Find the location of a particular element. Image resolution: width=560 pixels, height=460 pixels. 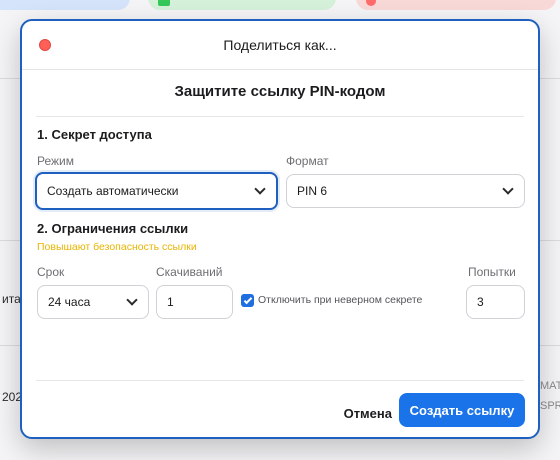

mode-select-value: Создать автоматически is located at coordinates (113, 191).